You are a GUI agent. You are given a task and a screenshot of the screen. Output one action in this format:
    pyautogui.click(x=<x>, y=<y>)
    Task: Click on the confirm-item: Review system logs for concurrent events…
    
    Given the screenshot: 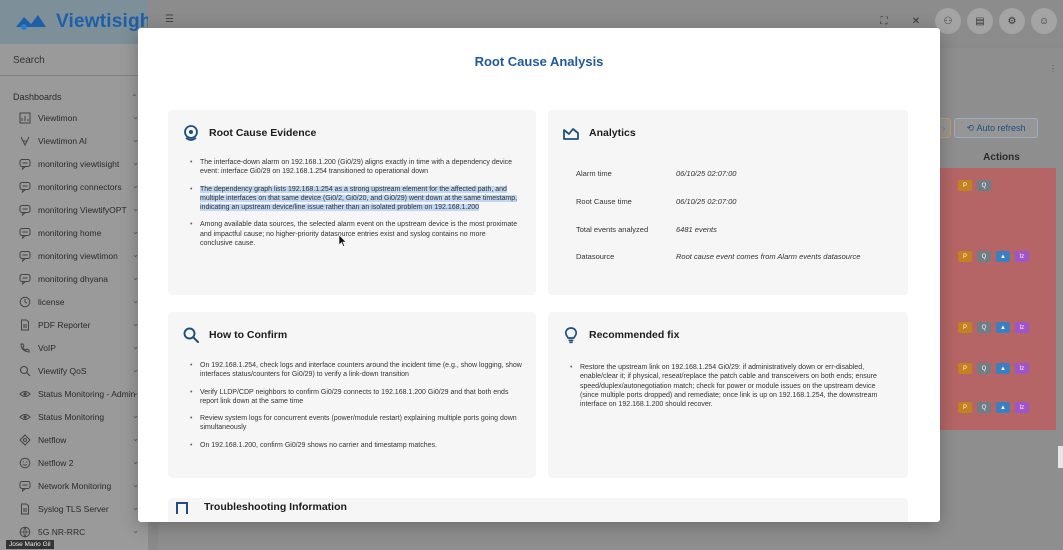 What is the action you would take?
    pyautogui.click(x=357, y=423)
    